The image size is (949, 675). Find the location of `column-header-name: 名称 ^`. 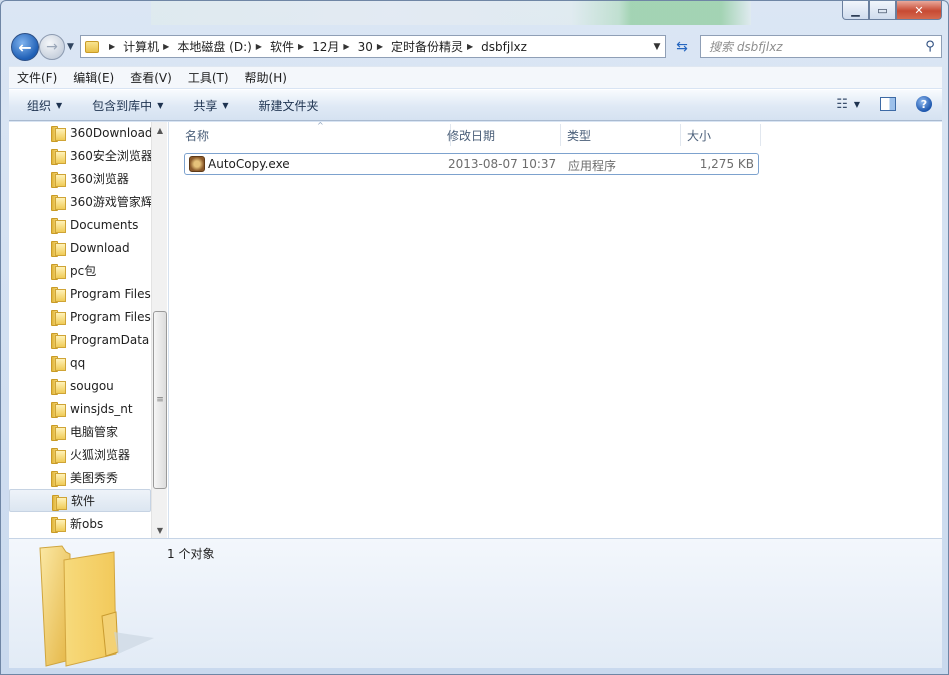

column-header-name: 名称 ^ is located at coordinates (315, 133).